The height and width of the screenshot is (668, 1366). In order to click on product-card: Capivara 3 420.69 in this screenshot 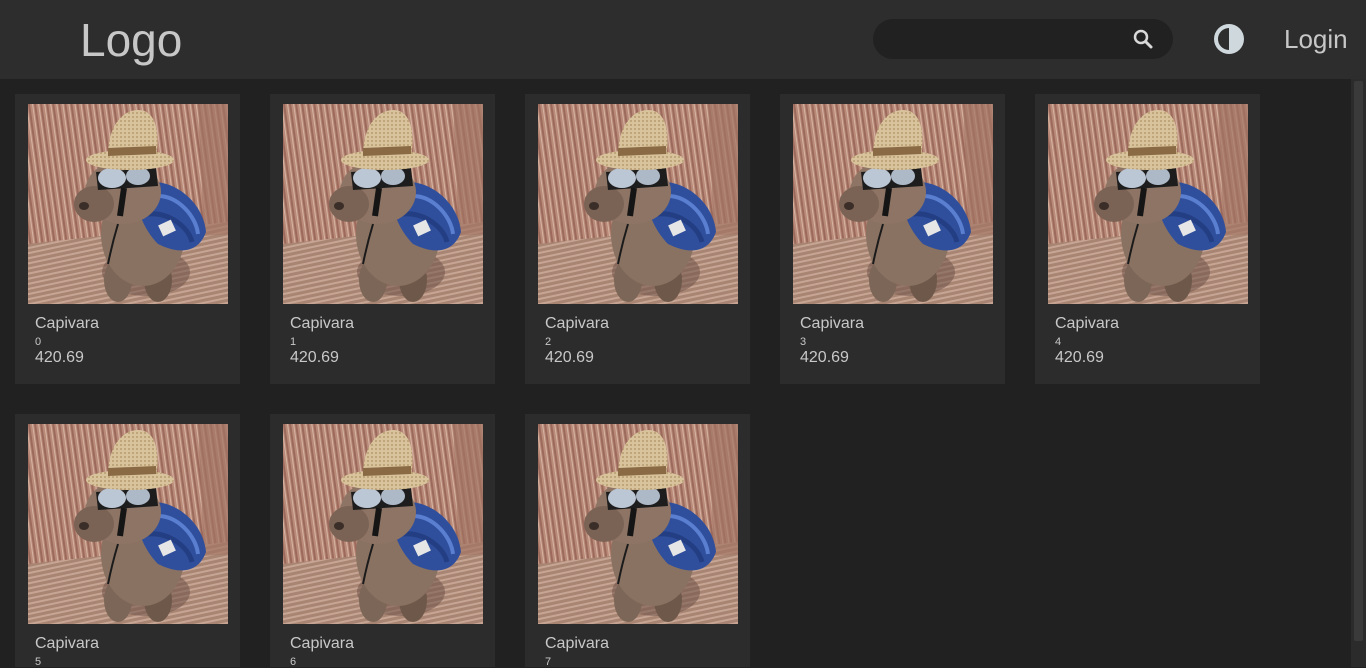, I will do `click(892, 239)`.